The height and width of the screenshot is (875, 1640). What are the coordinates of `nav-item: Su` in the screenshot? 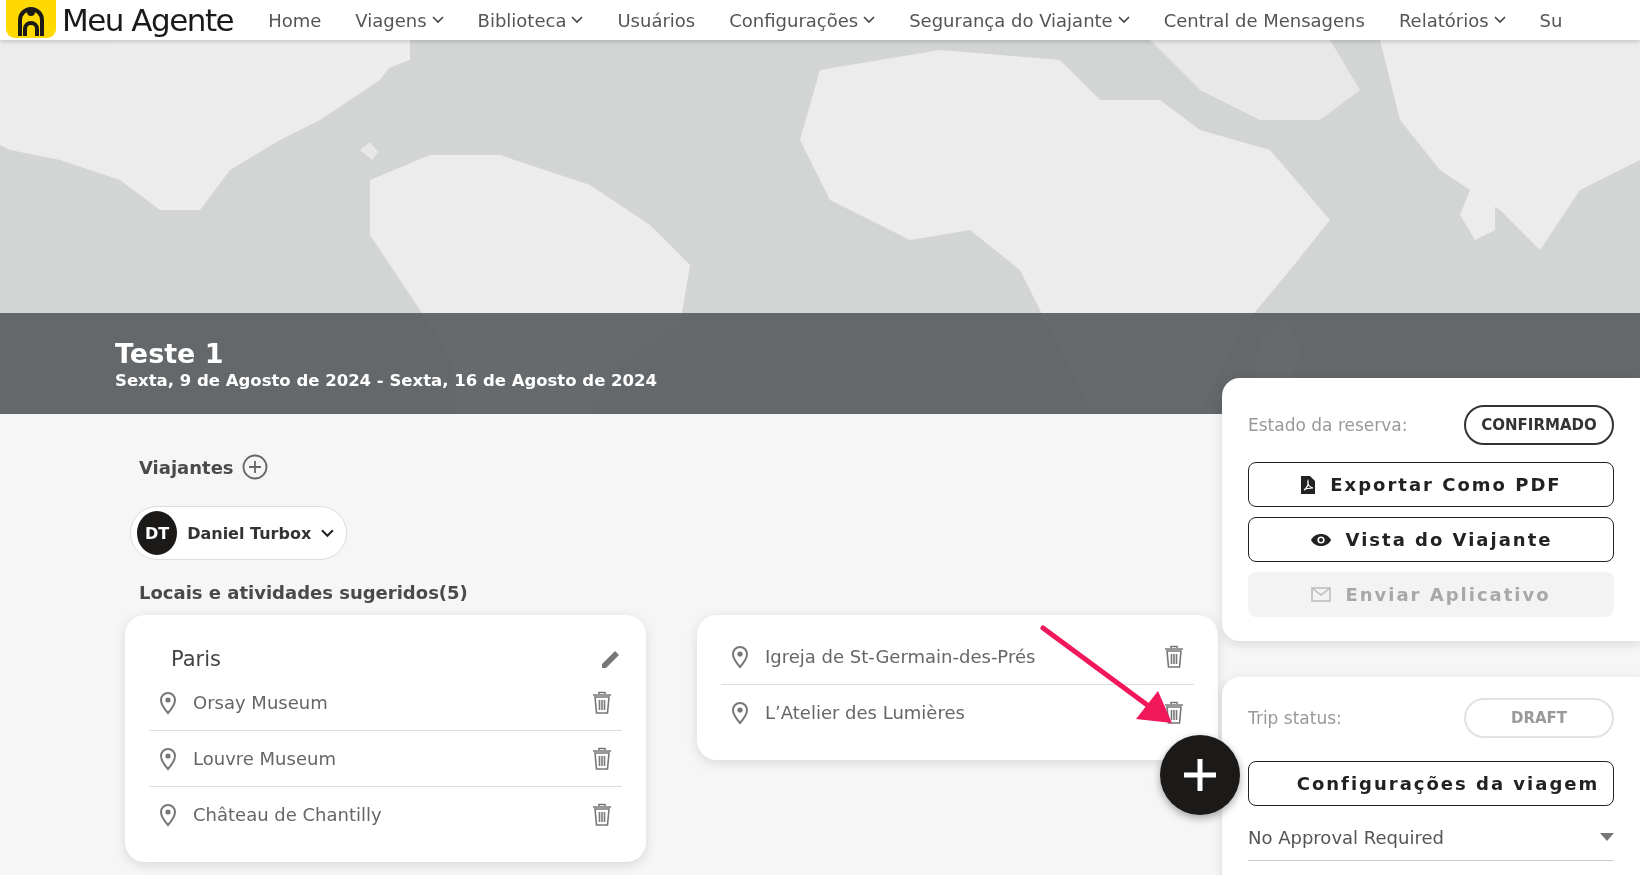 It's located at (1551, 20).